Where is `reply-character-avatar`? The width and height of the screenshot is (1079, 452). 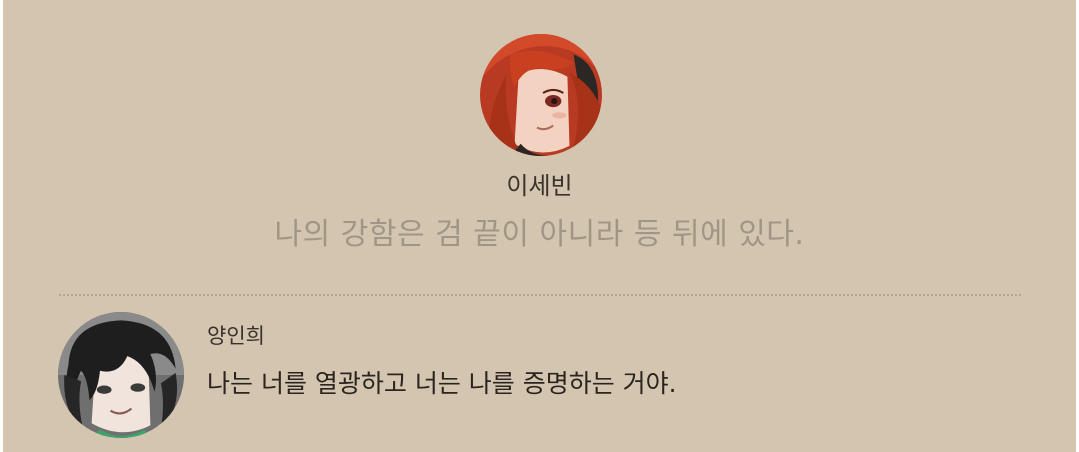
reply-character-avatar is located at coordinates (121, 375).